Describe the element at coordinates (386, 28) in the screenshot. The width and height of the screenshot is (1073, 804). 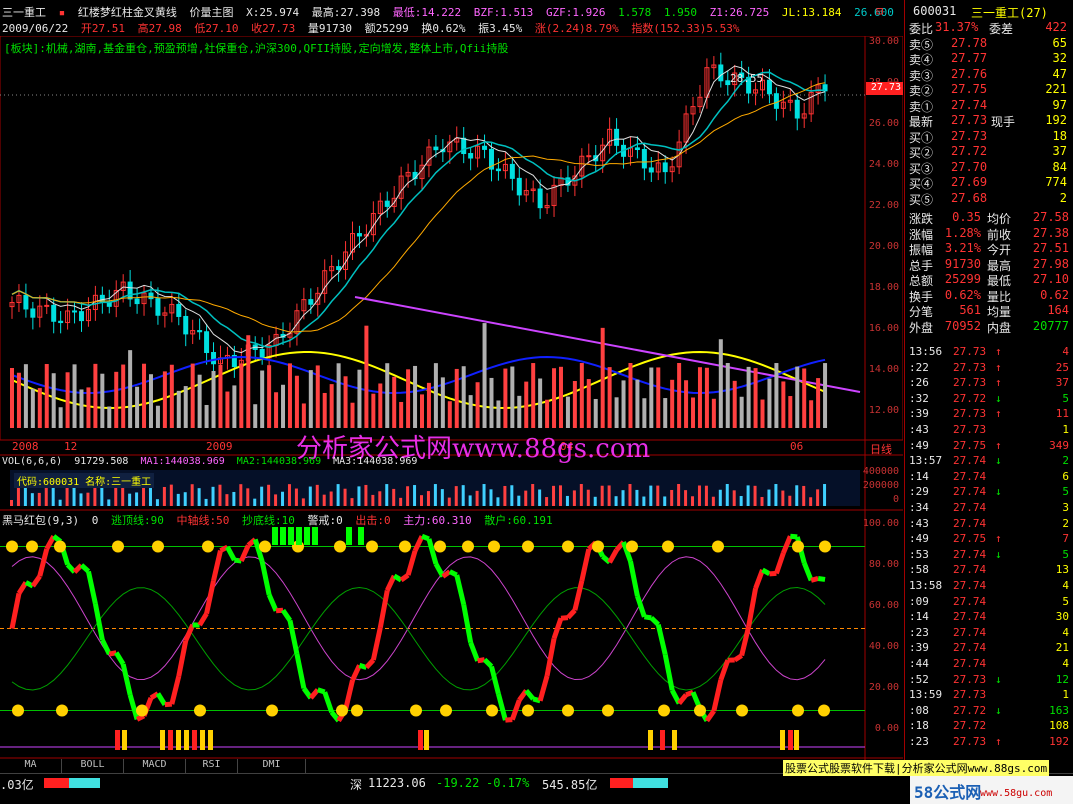
I see `amount: 额25299` at that location.